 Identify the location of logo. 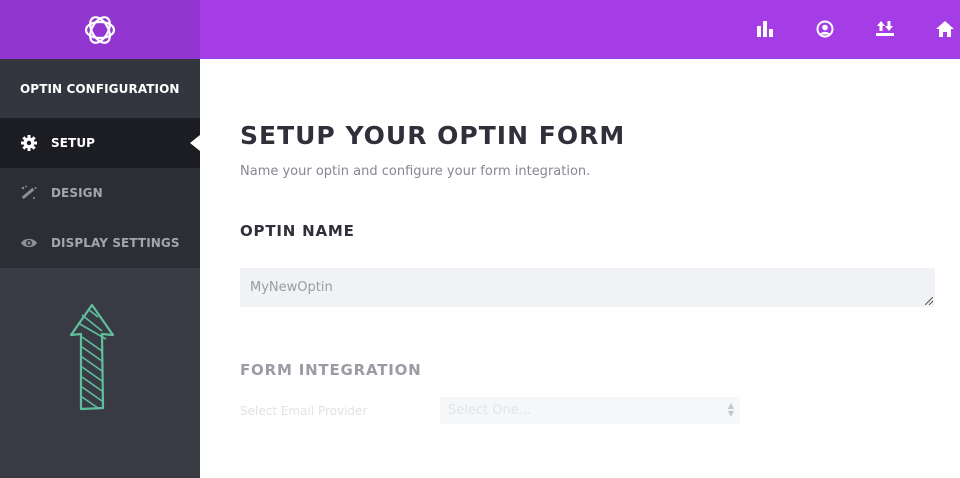
(100, 29).